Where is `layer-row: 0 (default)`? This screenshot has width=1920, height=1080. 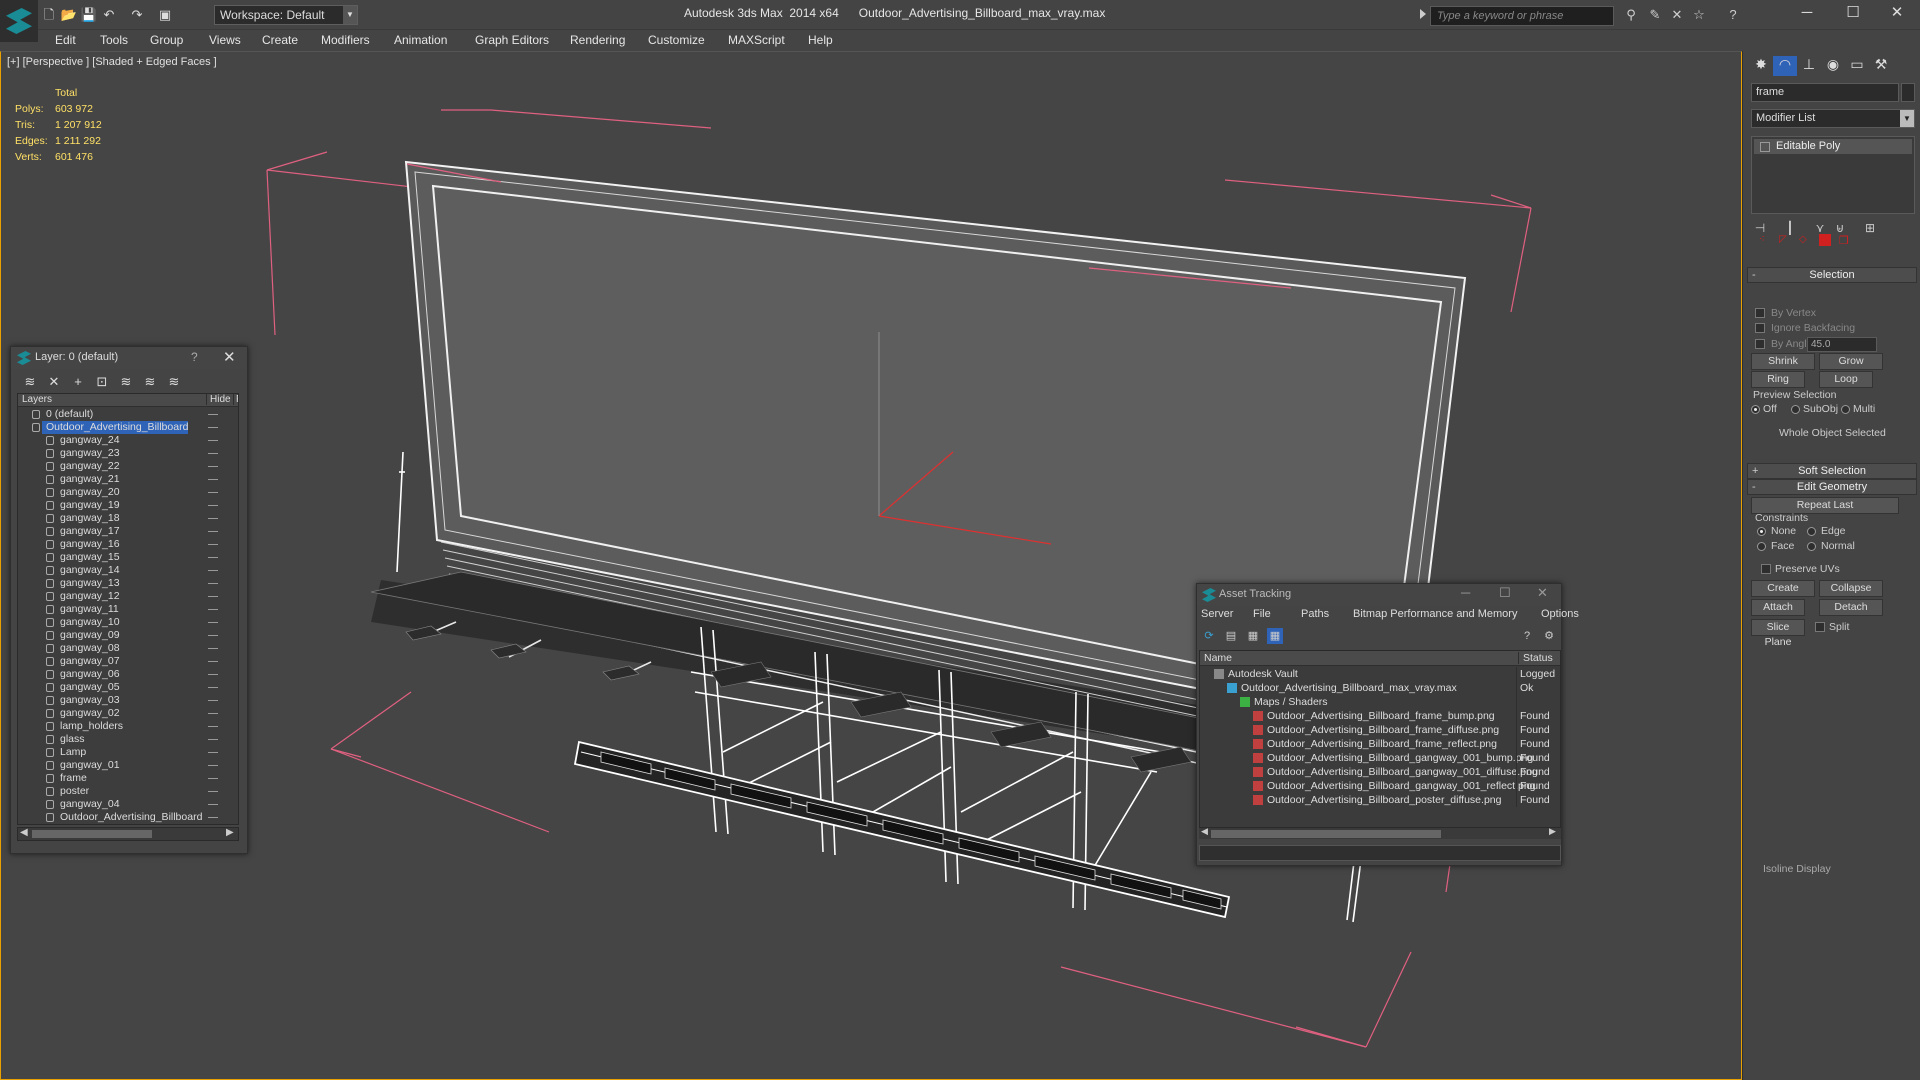 layer-row: 0 (default) is located at coordinates (128, 414).